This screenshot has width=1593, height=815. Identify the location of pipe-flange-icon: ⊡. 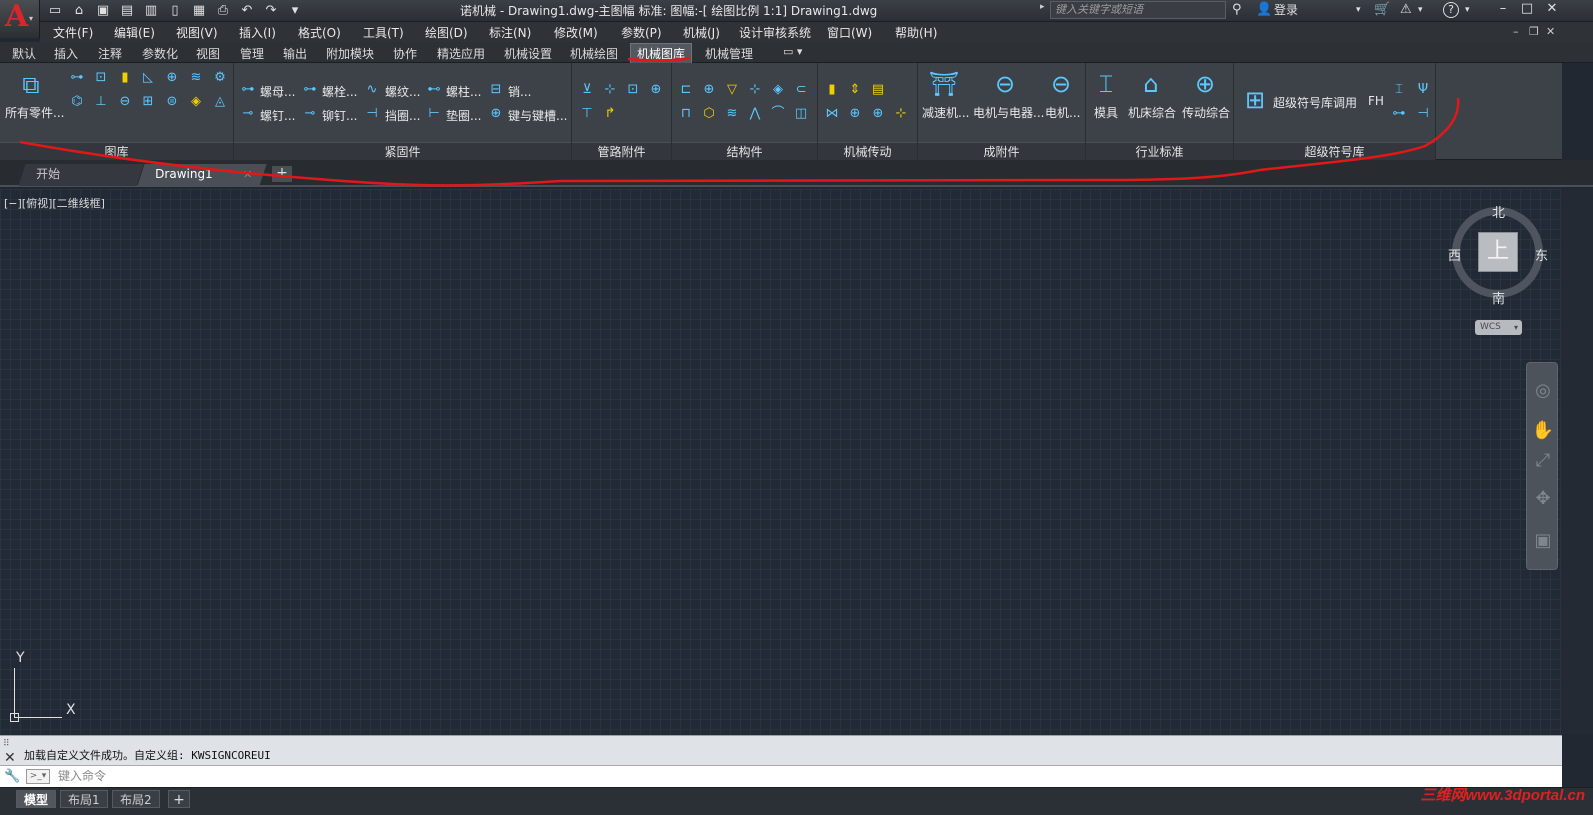
(633, 90).